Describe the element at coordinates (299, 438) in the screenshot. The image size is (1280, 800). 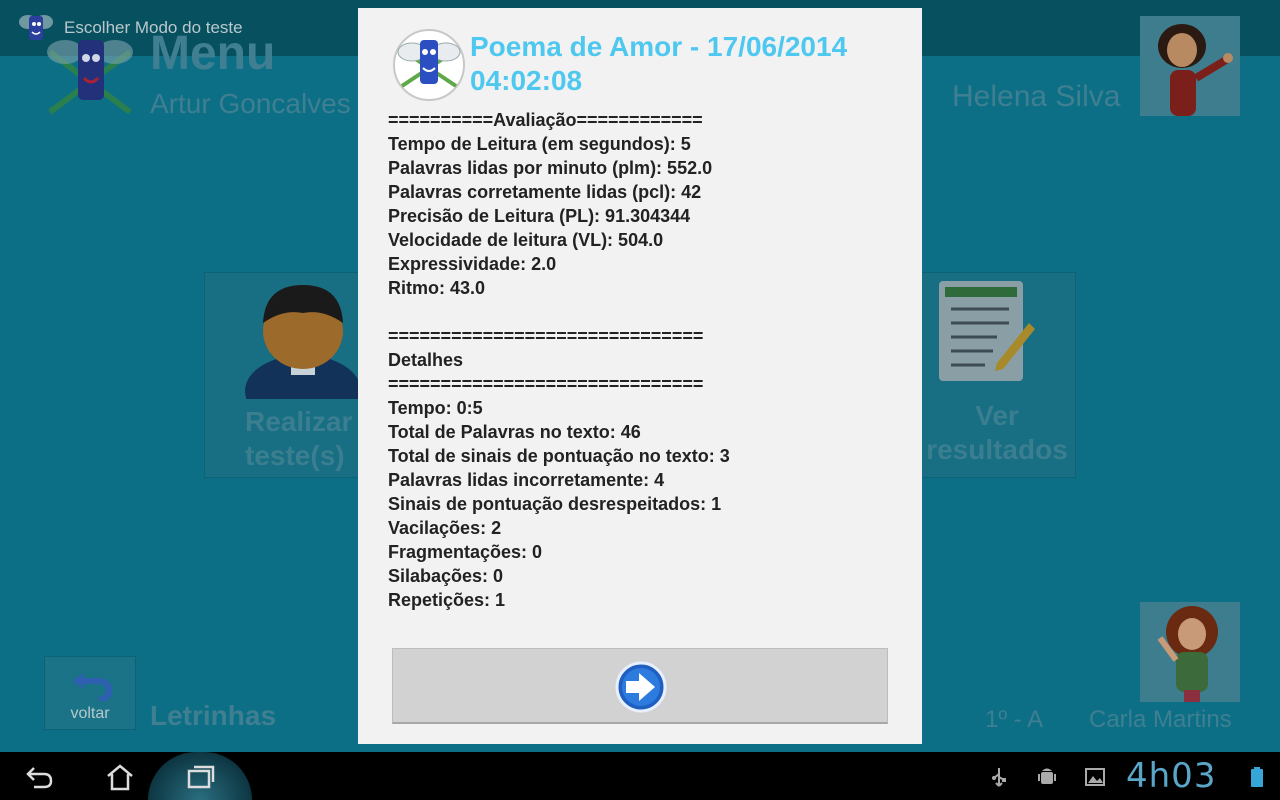
I see `take-test-label: Realizar teste(s)` at that location.